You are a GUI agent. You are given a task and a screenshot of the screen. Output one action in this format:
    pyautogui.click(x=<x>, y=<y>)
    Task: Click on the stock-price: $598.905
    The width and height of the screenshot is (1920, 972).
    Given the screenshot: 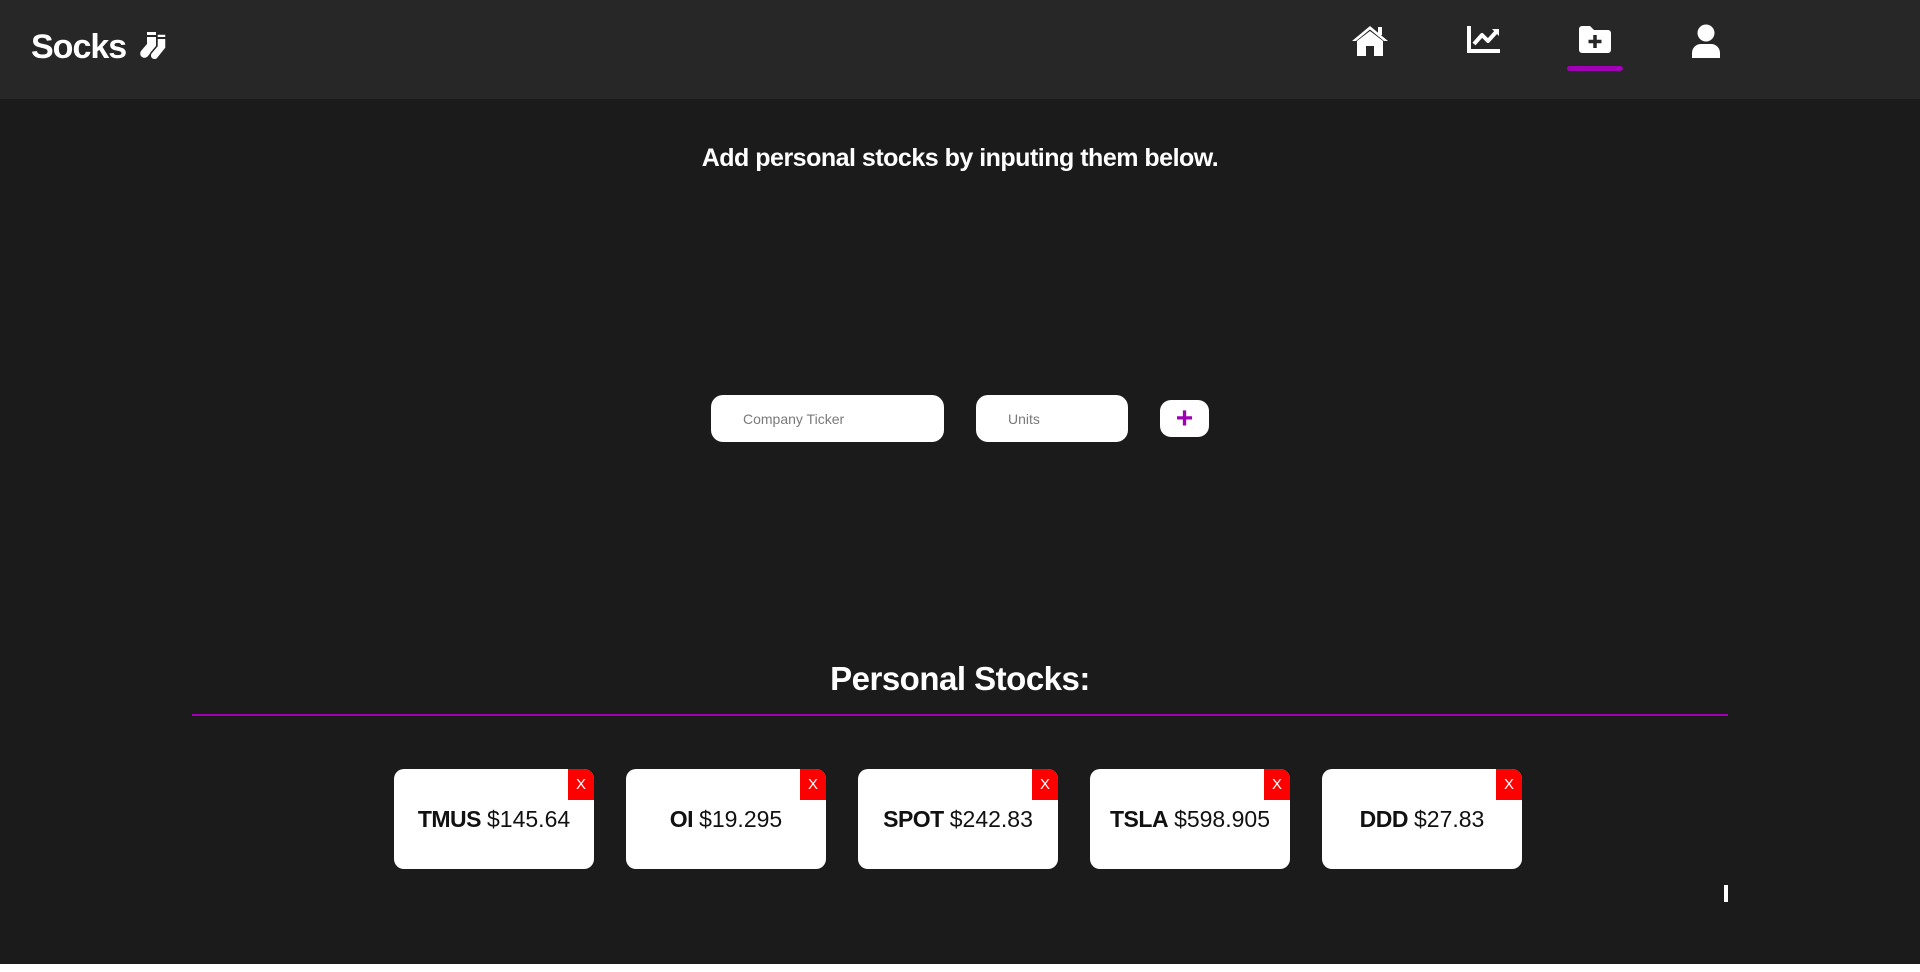 What is the action you would take?
    pyautogui.click(x=1222, y=818)
    